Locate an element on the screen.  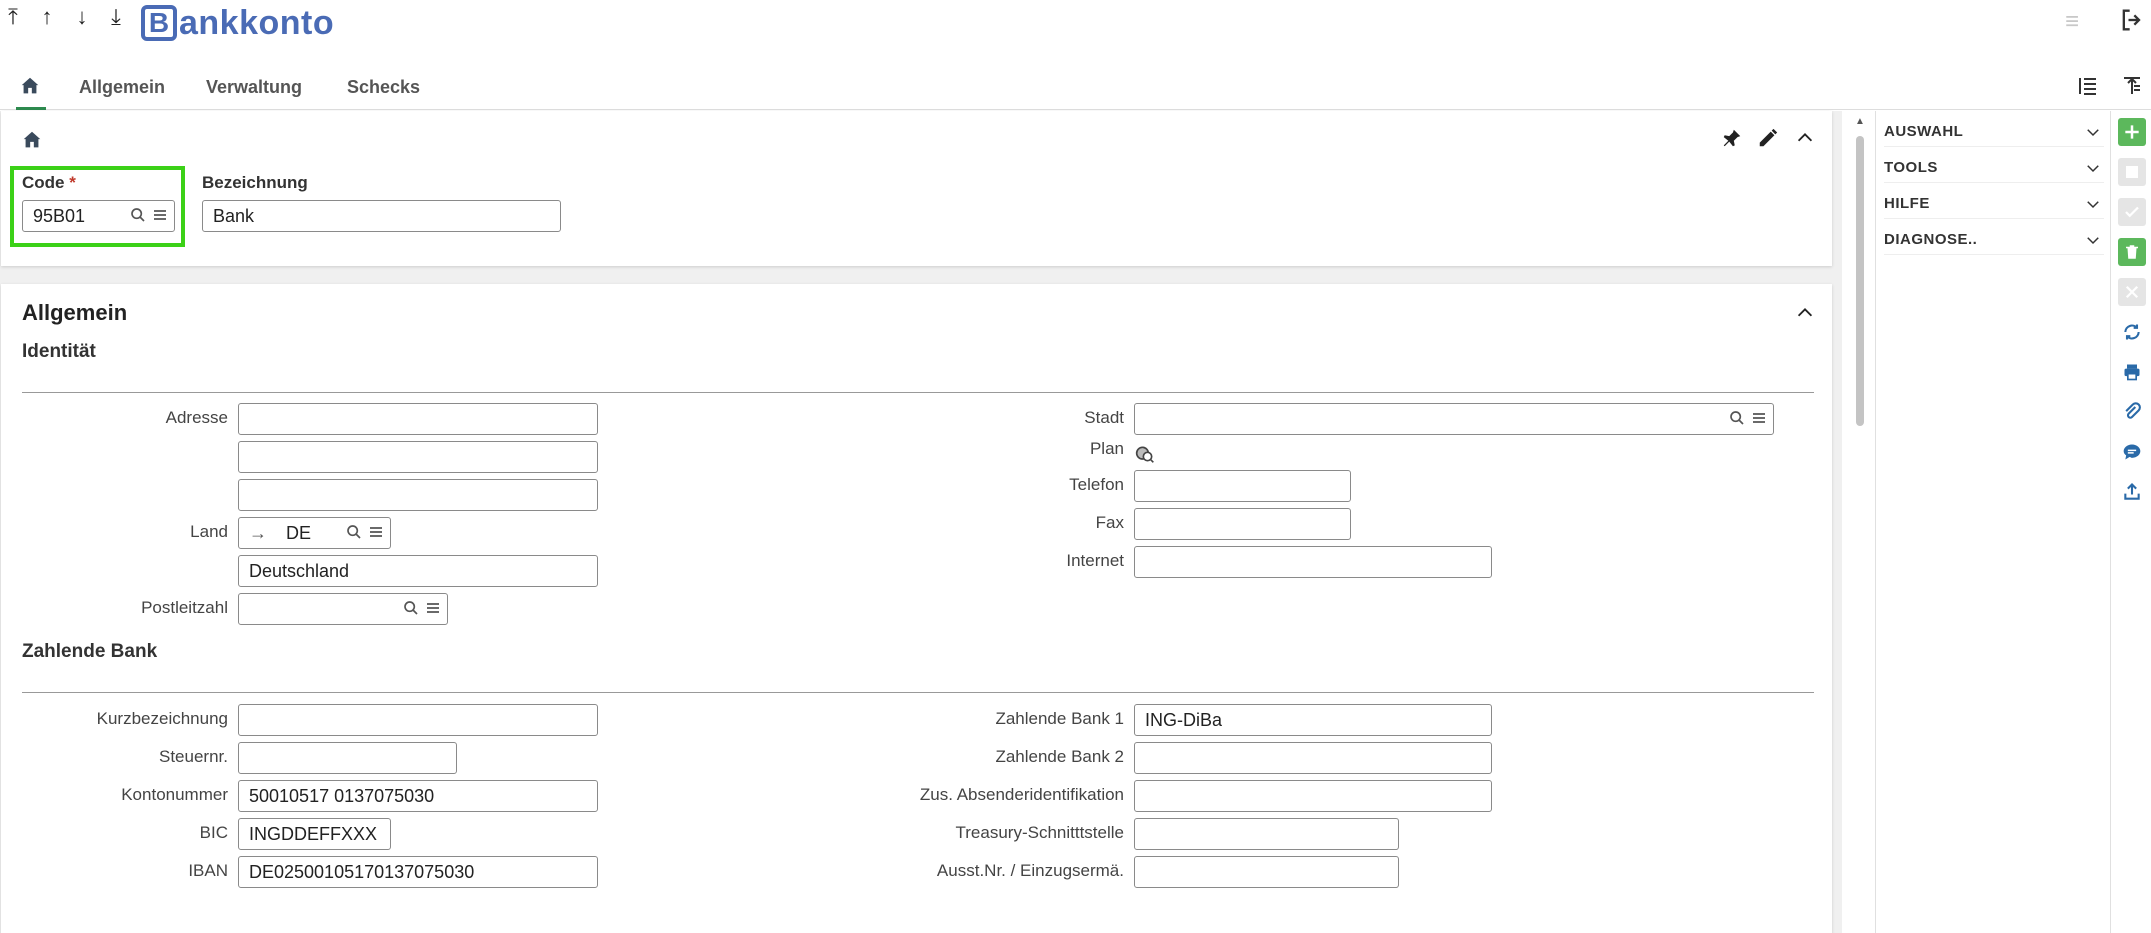
code-field: 95B01 is located at coordinates (98, 216).